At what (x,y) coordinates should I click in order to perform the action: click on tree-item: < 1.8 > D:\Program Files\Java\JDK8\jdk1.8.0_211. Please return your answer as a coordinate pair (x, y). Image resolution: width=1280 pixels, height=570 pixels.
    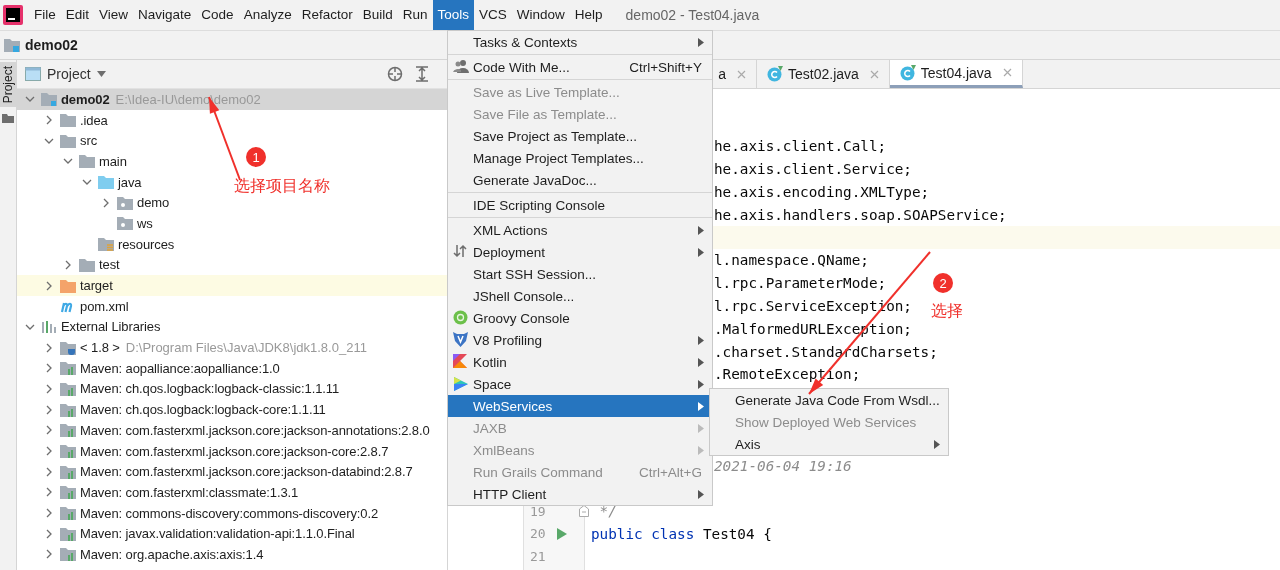
    Looking at the image, I should click on (192, 347).